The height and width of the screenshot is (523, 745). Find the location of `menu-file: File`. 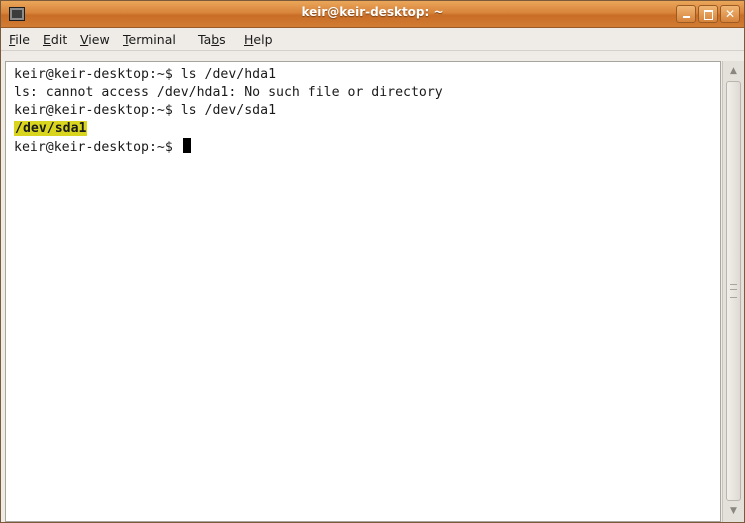

menu-file: File is located at coordinates (19, 39).